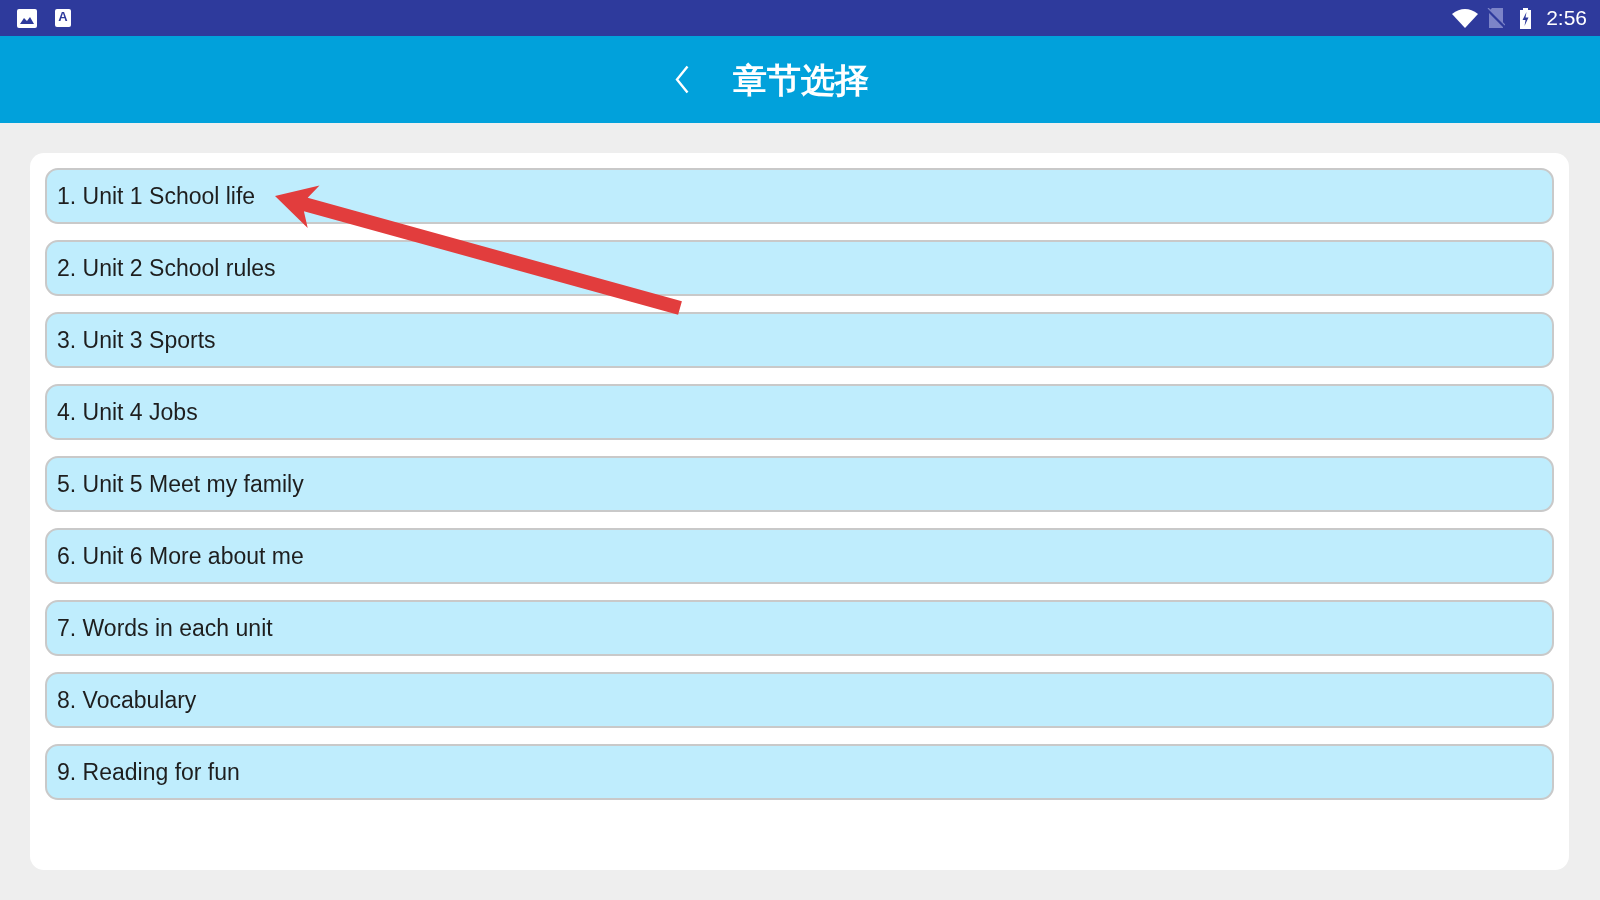  Describe the element at coordinates (799, 556) in the screenshot. I see `chapter-item: 6. Unit 6 More about me` at that location.